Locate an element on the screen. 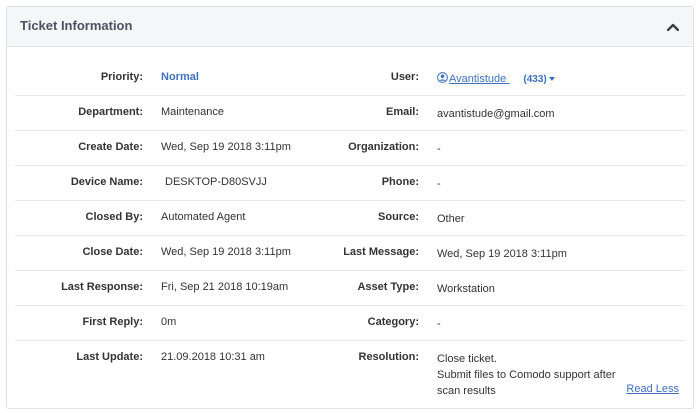 This screenshot has height=413, width=700. caret-down-icon is located at coordinates (551, 79).